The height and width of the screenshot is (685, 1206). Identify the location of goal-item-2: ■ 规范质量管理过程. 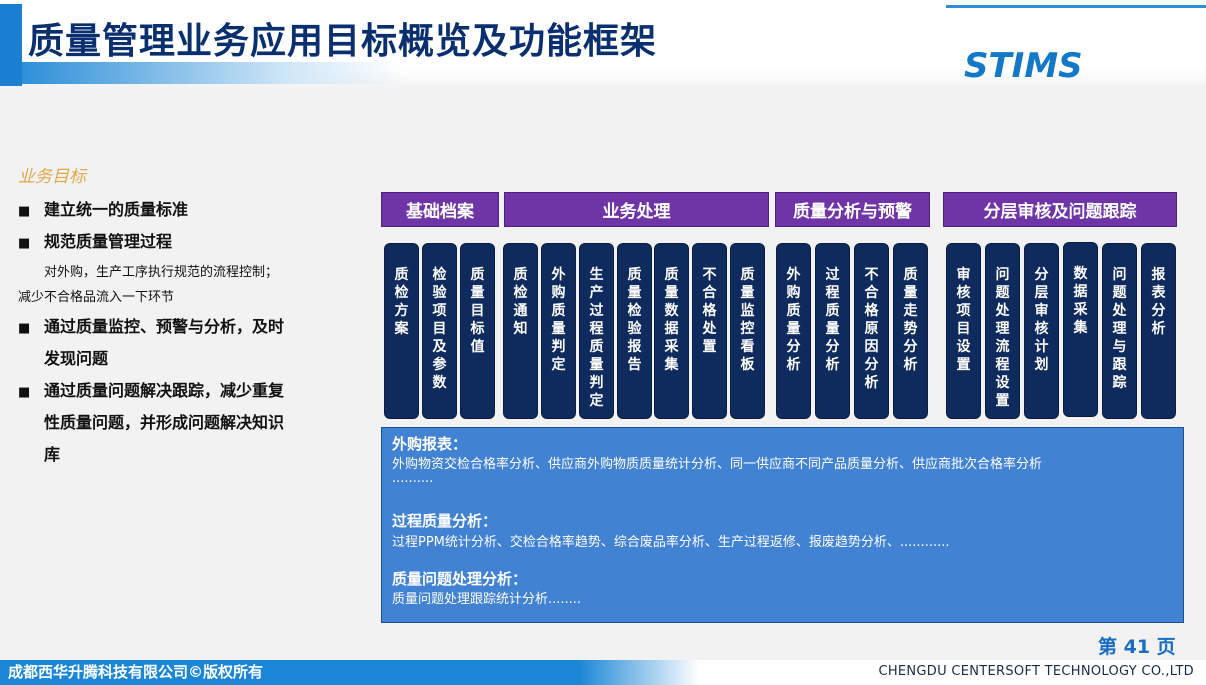
(95, 240).